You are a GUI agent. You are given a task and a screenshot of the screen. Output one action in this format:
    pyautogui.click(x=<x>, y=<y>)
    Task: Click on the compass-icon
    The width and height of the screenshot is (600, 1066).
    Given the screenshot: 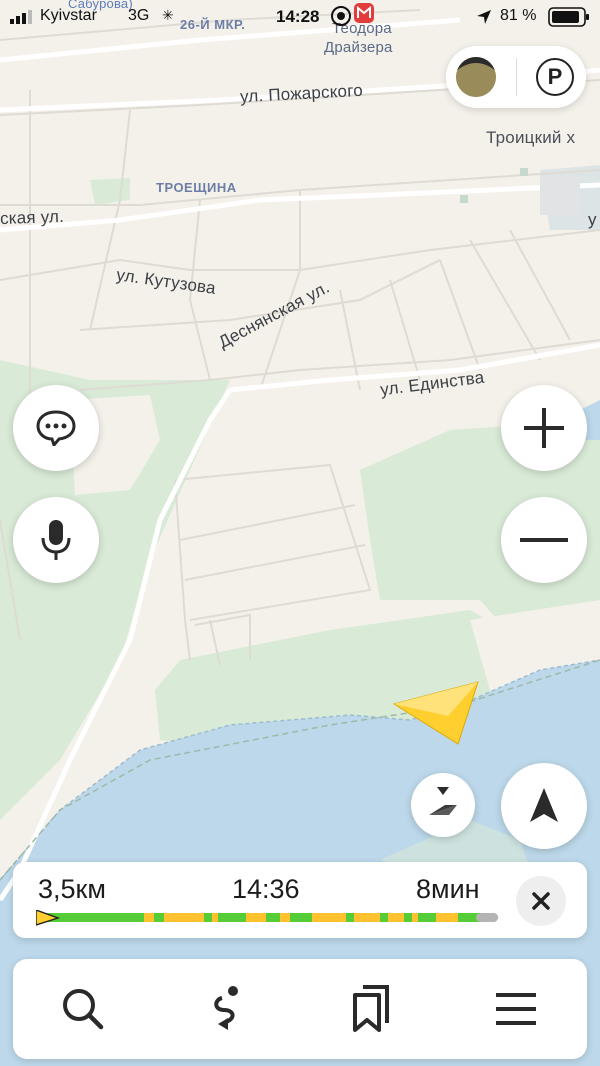 What is the action you would take?
    pyautogui.click(x=443, y=801)
    